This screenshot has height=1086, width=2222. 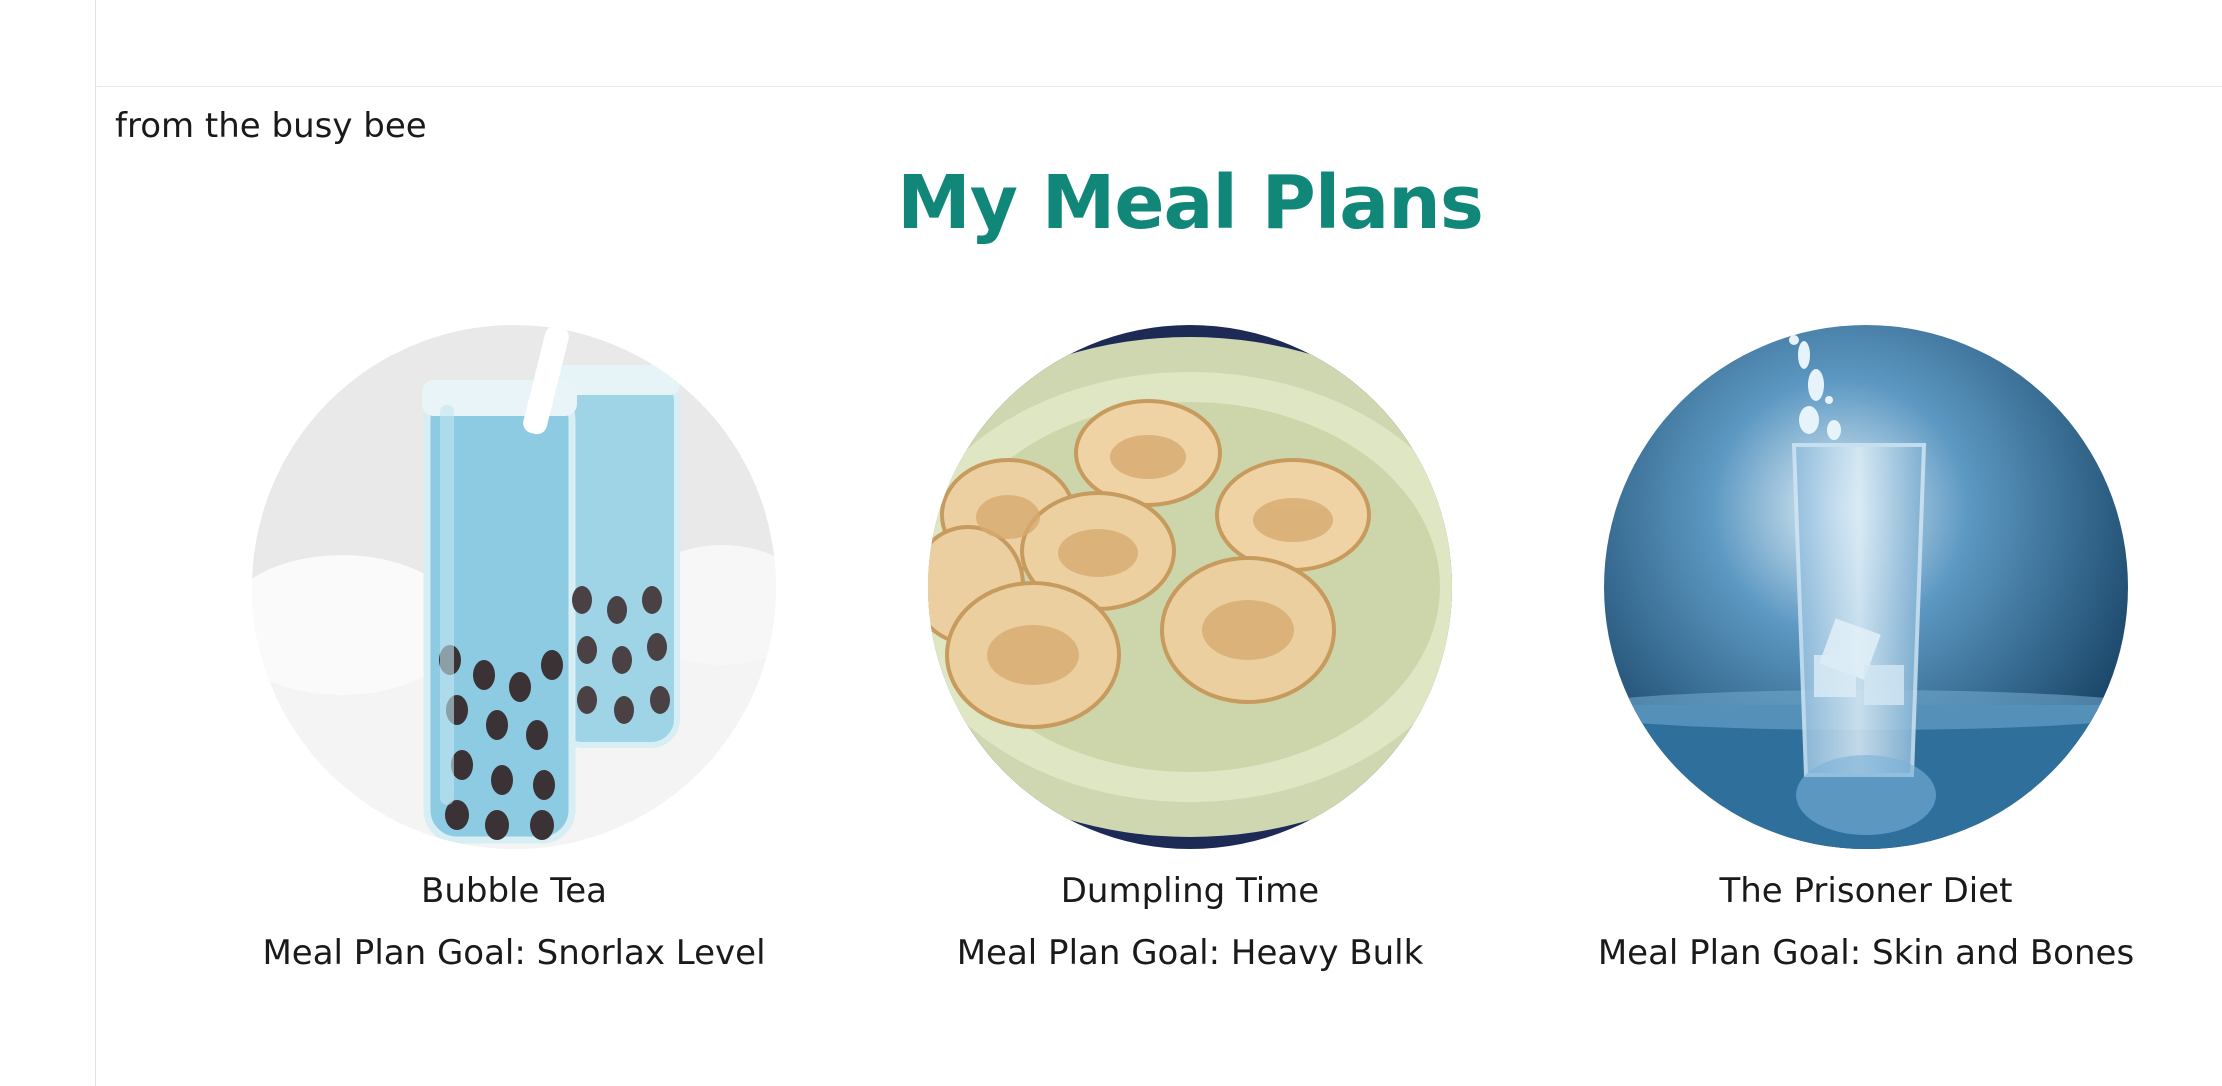 I want to click on glass-of-water-photo, so click(x=1866, y=587).